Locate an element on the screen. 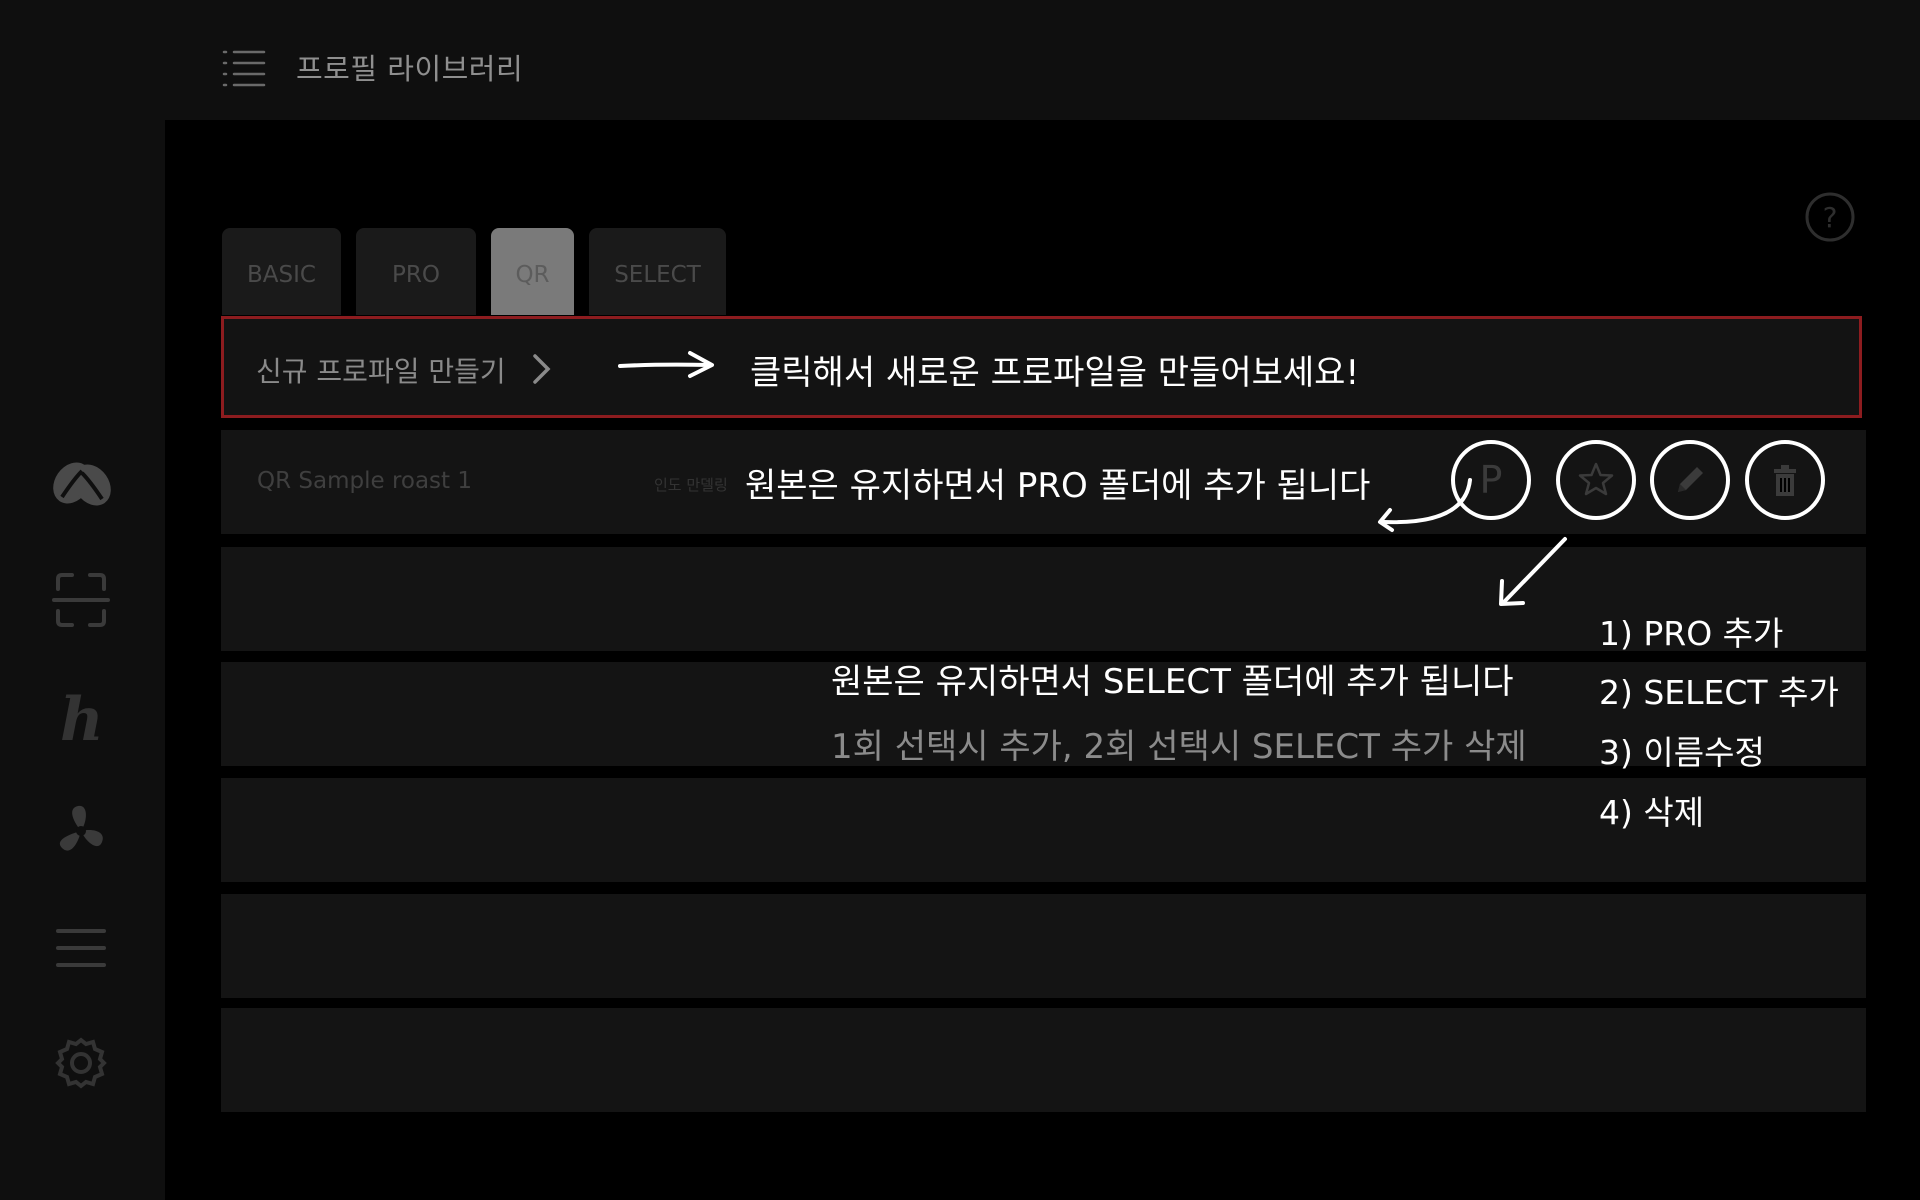 Image resolution: width=1920 pixels, height=1200 pixels. p-letter: P is located at coordinates (1491, 480).